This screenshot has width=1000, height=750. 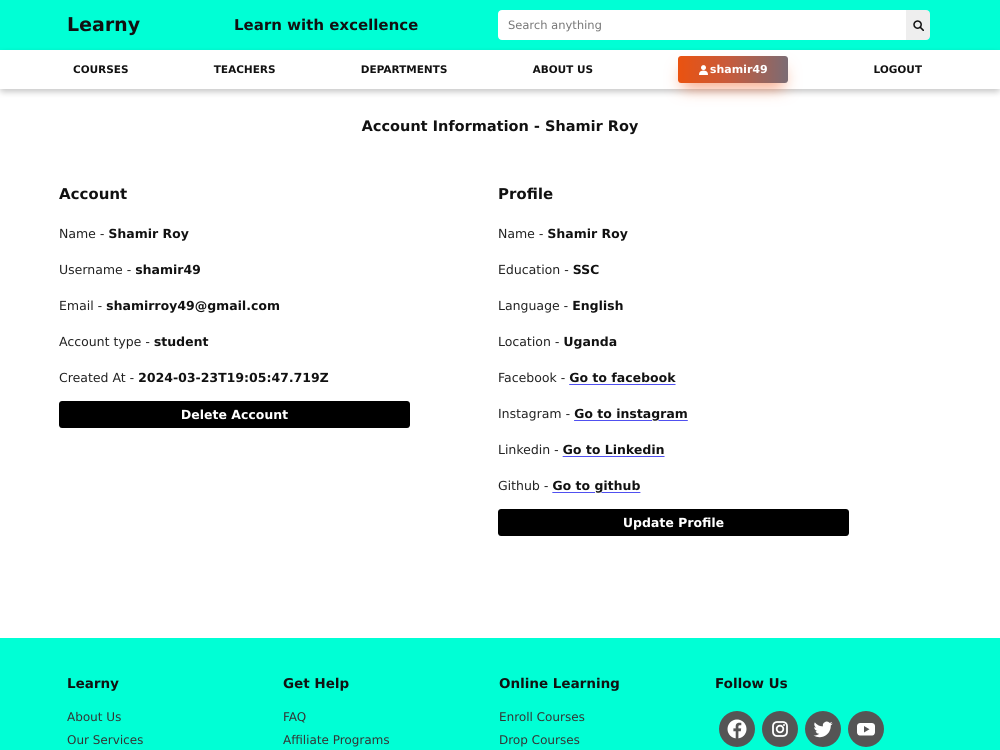 I want to click on field-label: Education -, so click(x=533, y=270).